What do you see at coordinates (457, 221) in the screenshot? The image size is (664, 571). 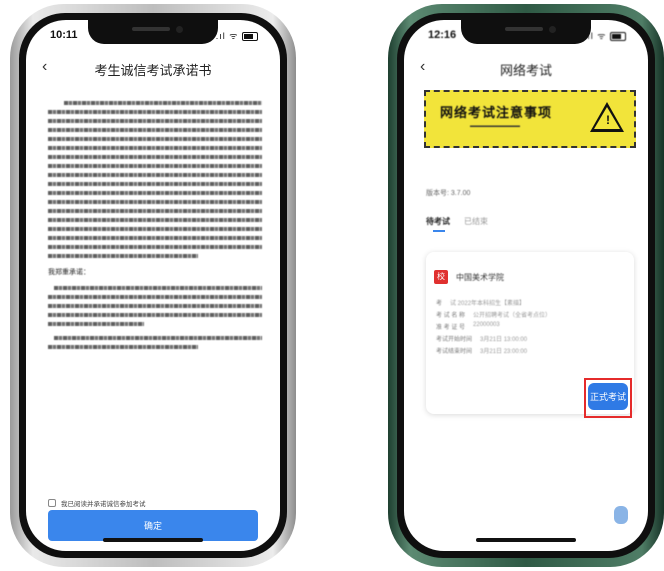 I see `exam-tabs: 待考试 已结束` at bounding box center [457, 221].